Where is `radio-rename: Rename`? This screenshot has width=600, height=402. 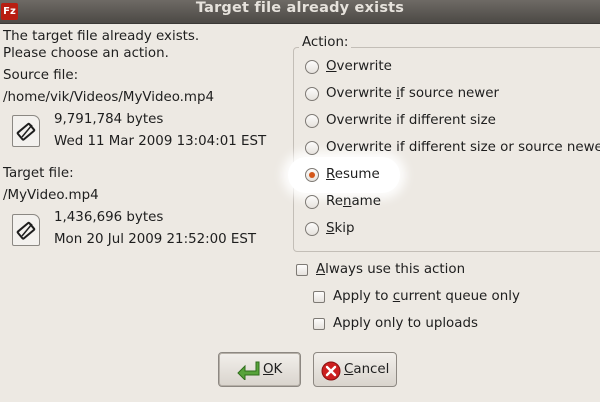 radio-rename: Rename is located at coordinates (355, 202).